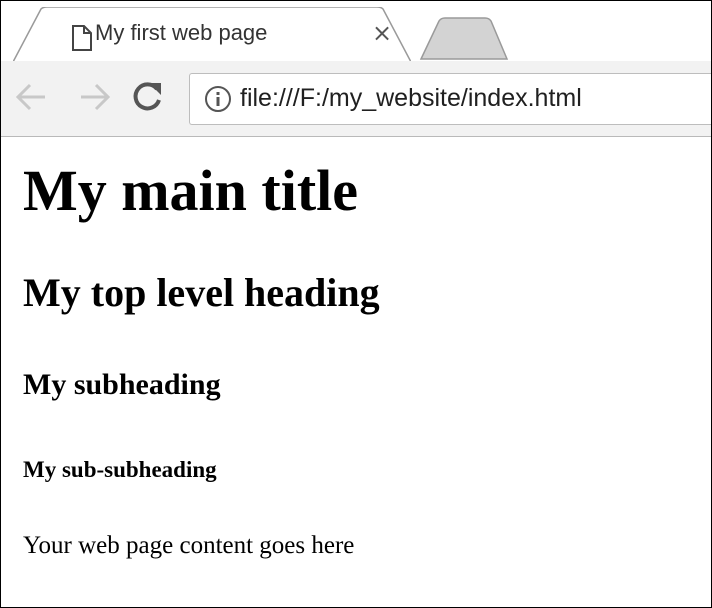  I want to click on close-icon: ×, so click(382, 33).